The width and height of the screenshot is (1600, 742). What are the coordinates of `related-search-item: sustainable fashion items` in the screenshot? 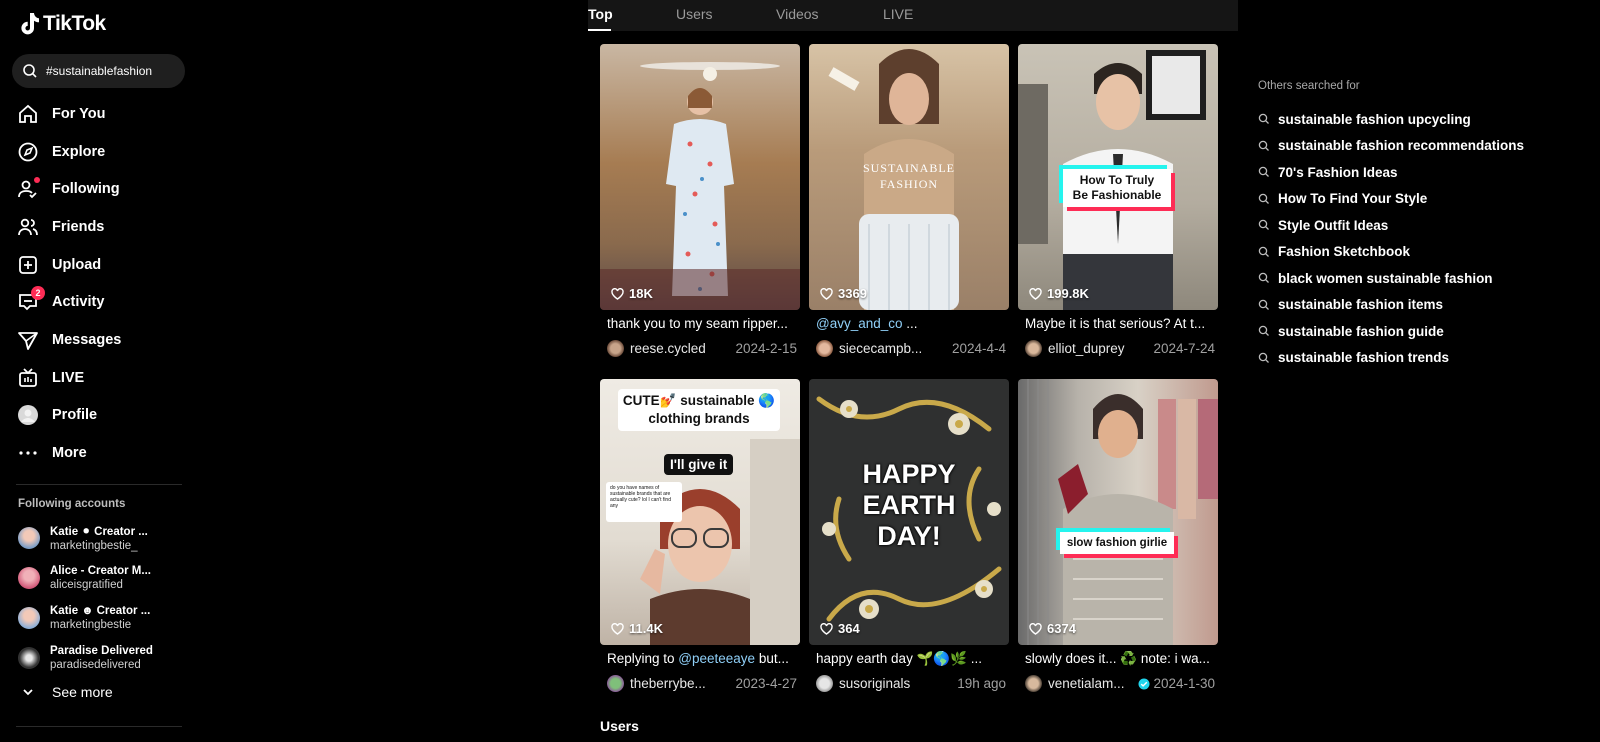 It's located at (1391, 305).